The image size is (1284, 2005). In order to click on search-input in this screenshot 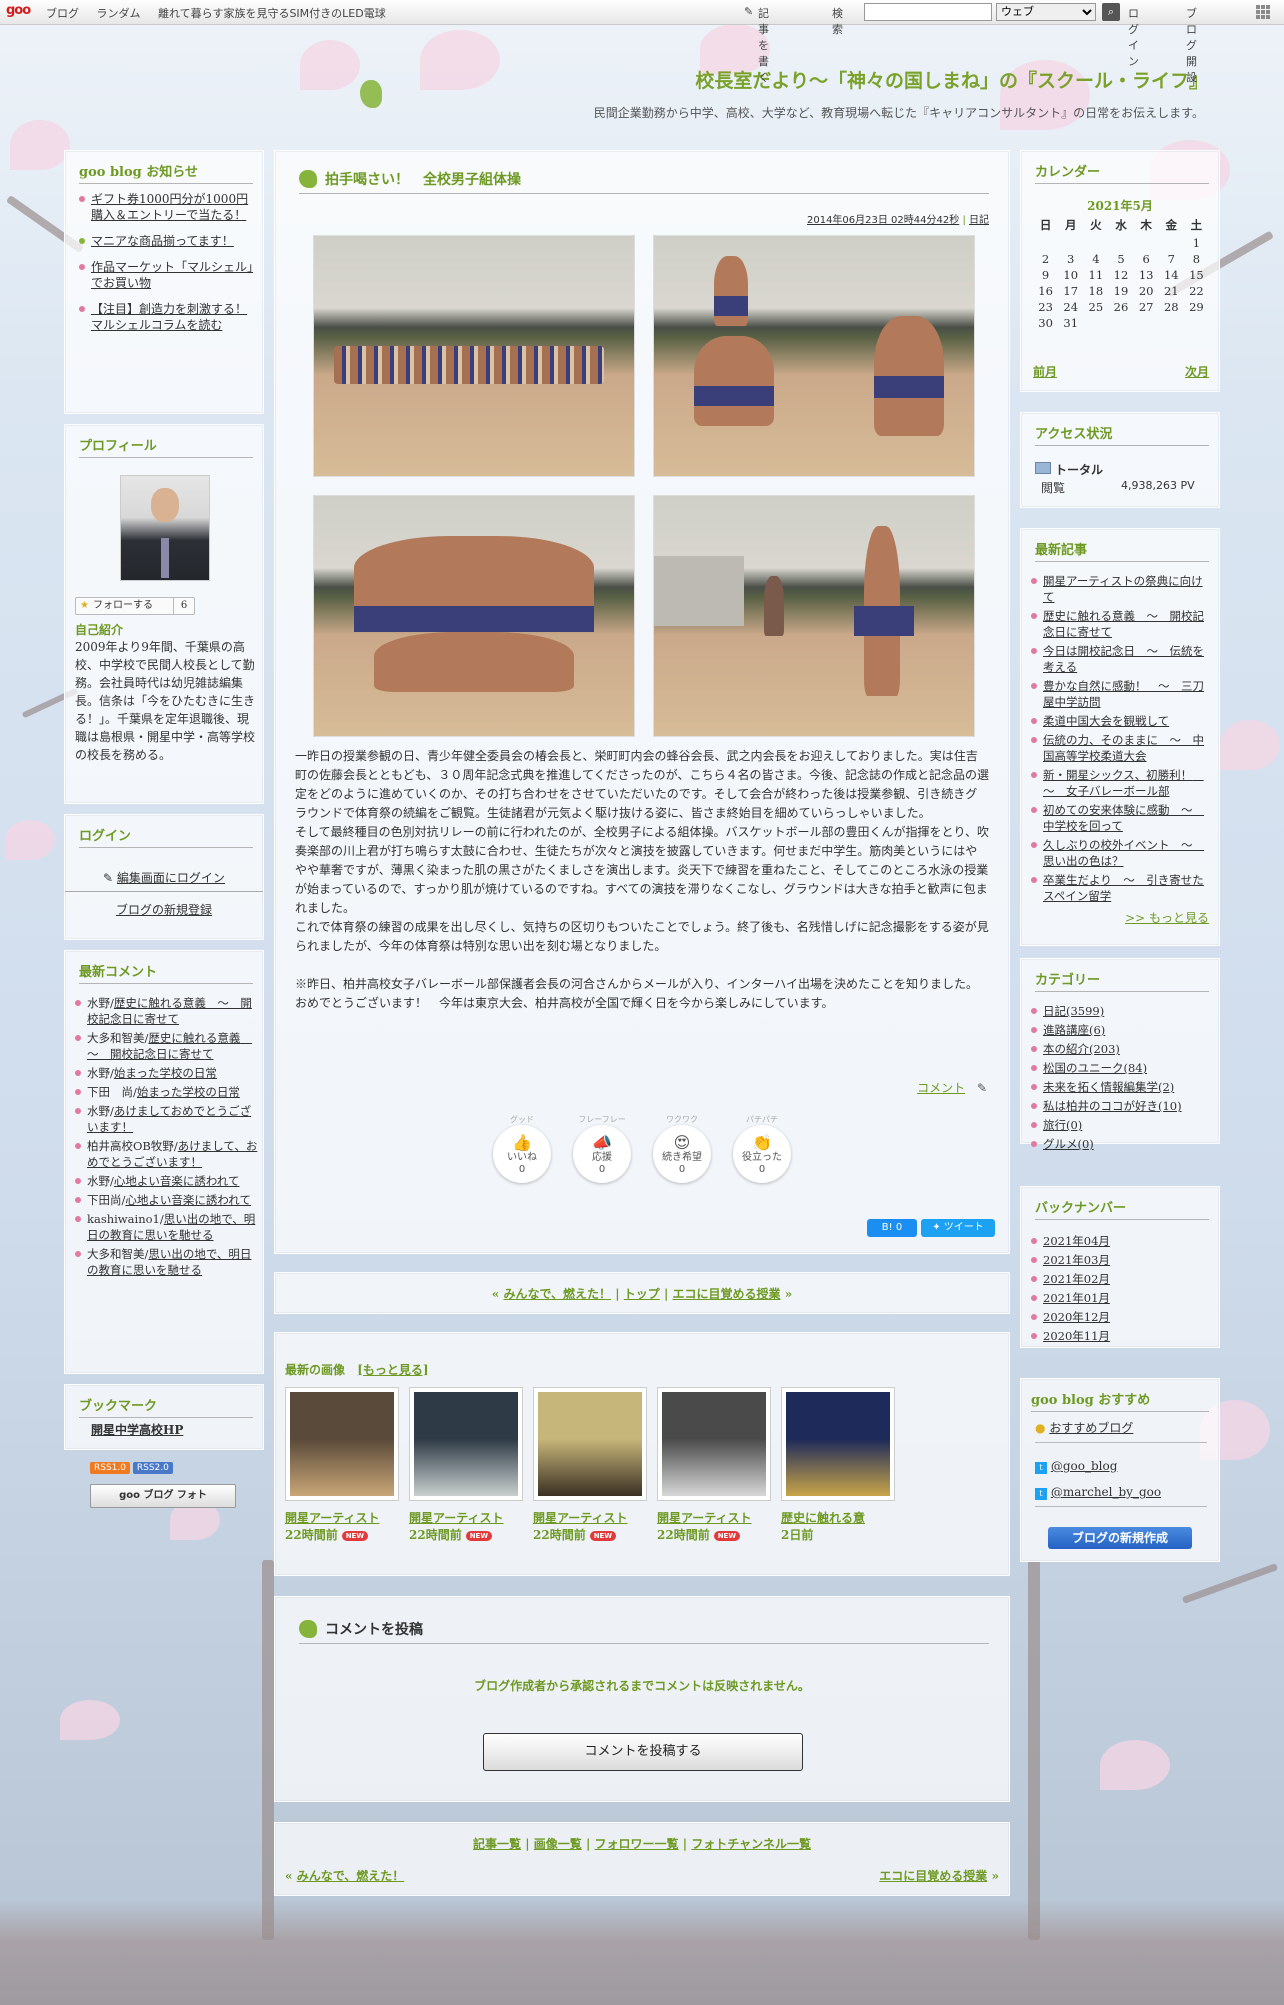, I will do `click(928, 12)`.